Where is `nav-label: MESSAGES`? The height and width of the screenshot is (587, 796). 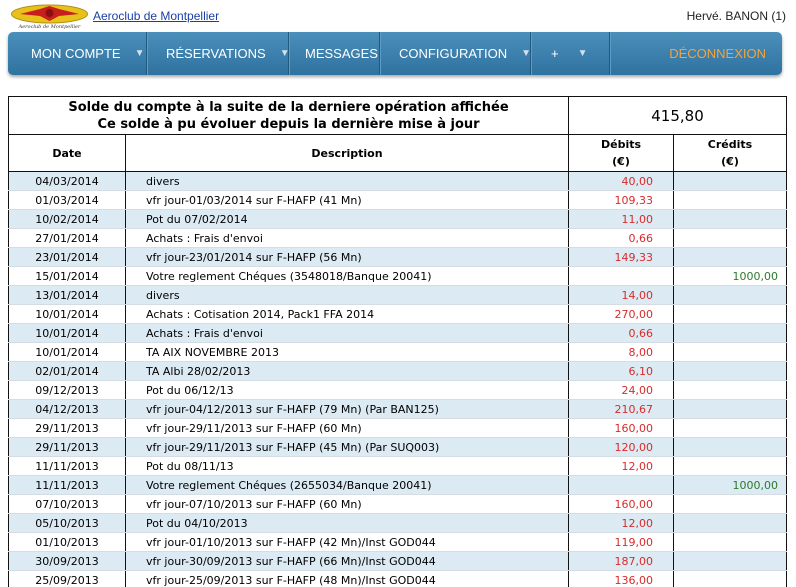 nav-label: MESSAGES is located at coordinates (341, 53).